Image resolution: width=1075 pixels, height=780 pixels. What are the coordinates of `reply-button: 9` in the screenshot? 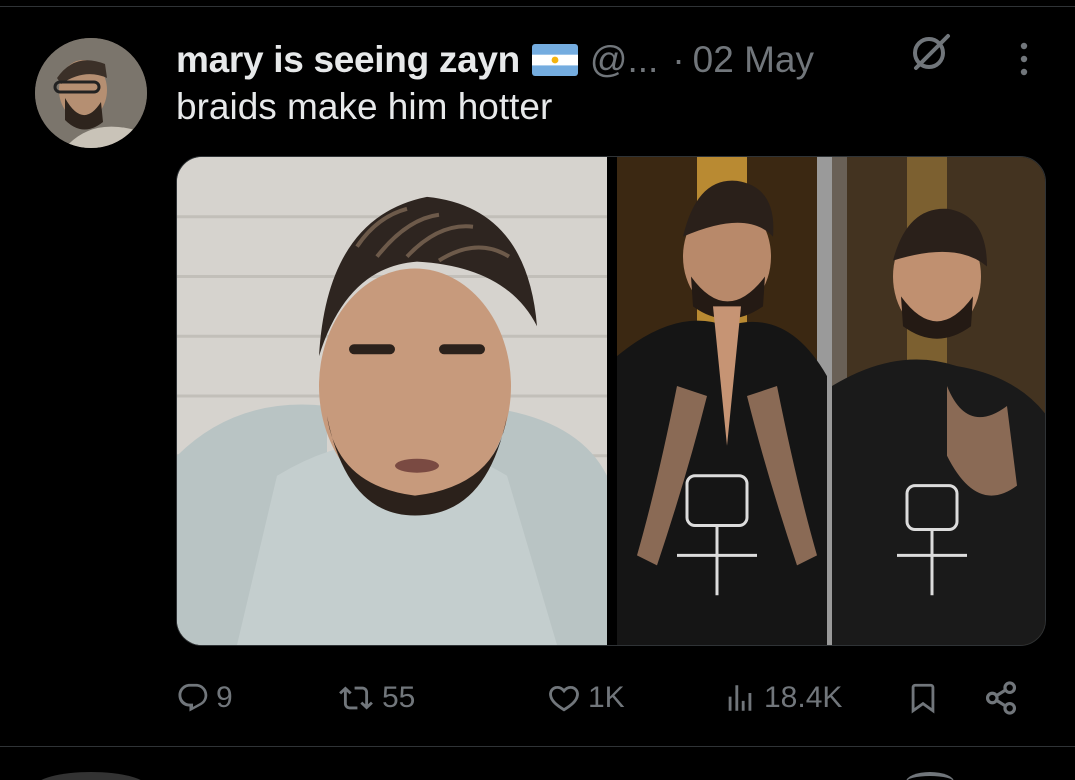 It's located at (204, 698).